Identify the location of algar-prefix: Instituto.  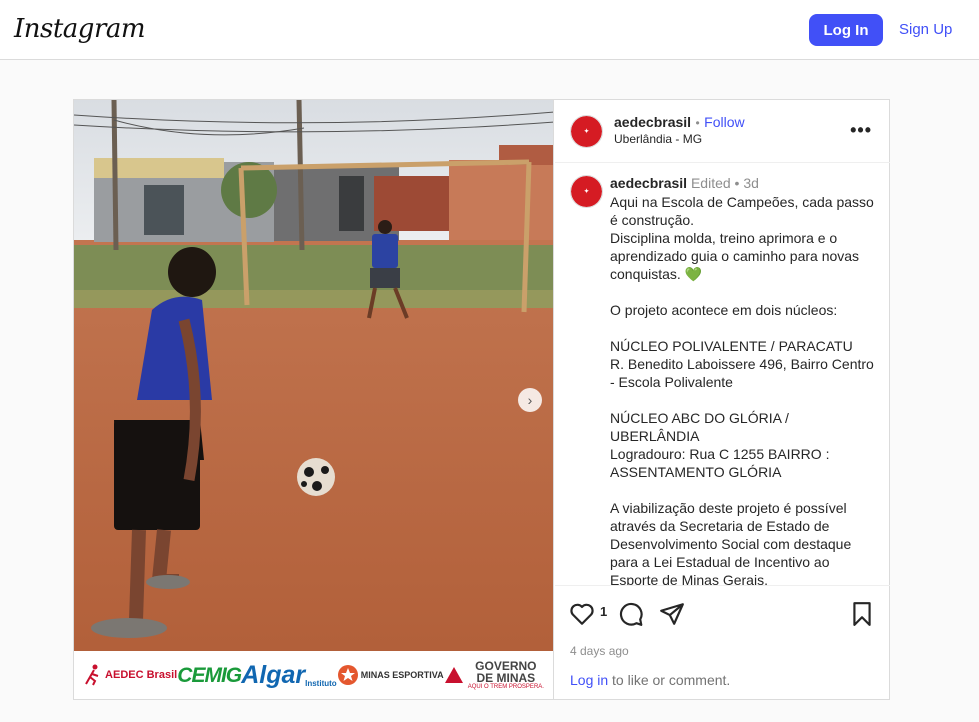
(321, 683).